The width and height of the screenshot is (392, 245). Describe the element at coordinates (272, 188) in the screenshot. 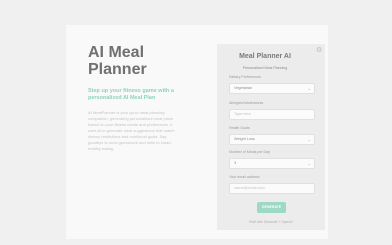

I see `email-field: name@email.com` at that location.